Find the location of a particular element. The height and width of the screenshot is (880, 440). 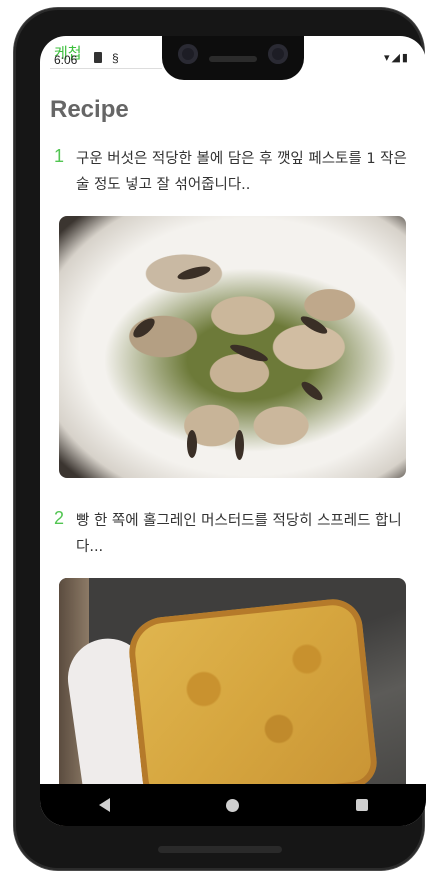

front-sensor-icon is located at coordinates (278, 54).